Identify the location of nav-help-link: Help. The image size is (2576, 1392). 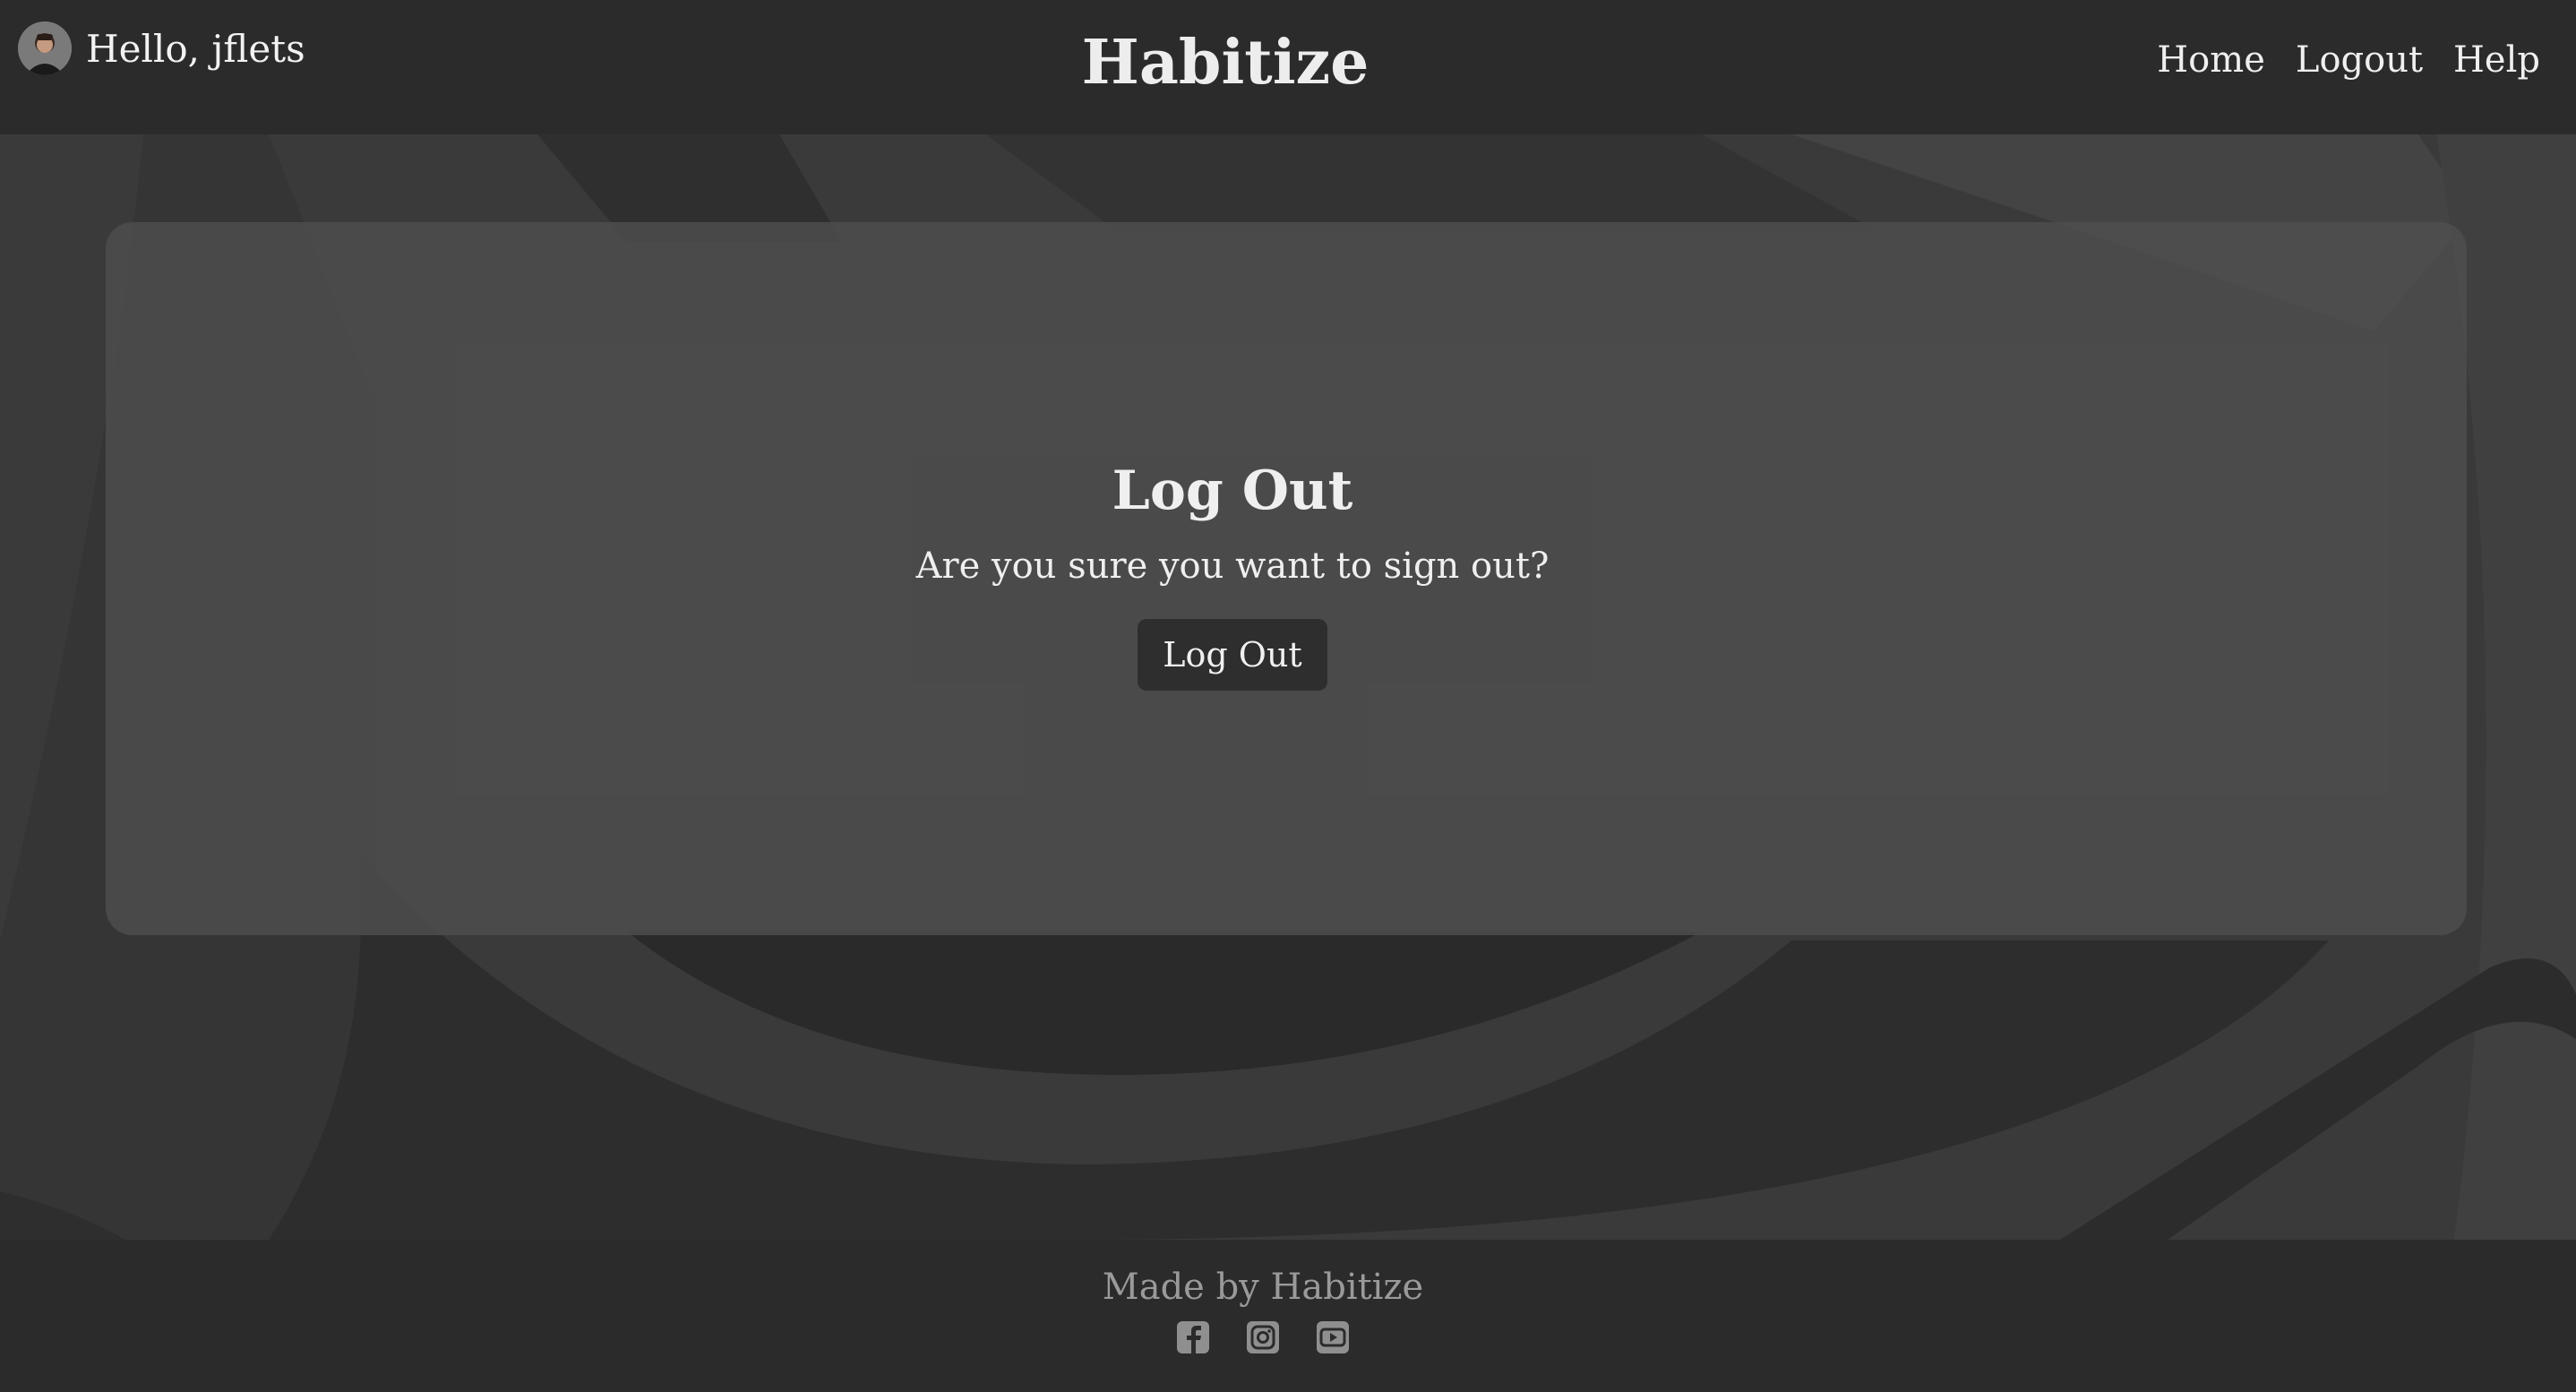
(2496, 60).